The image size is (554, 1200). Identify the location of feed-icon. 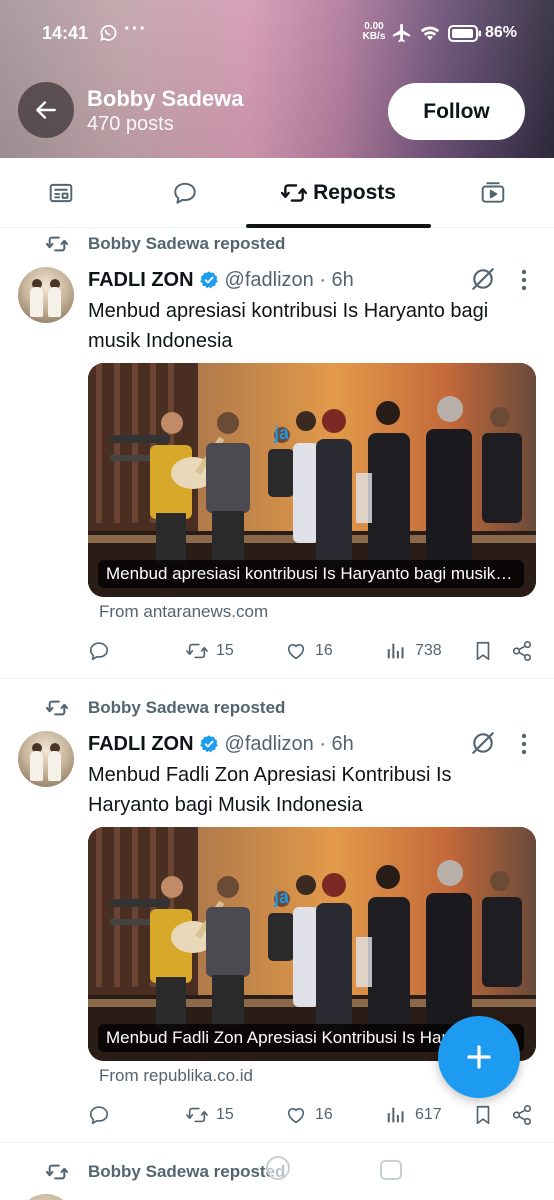
(61, 193).